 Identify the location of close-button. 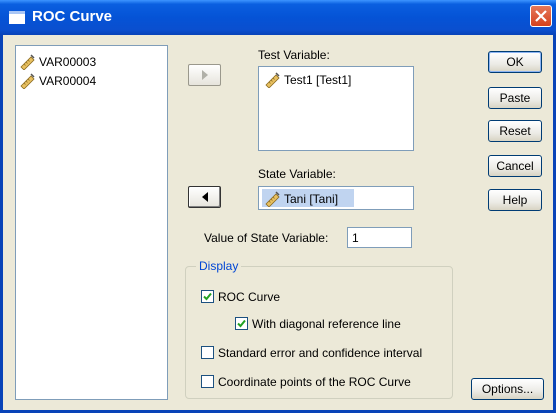
(541, 16).